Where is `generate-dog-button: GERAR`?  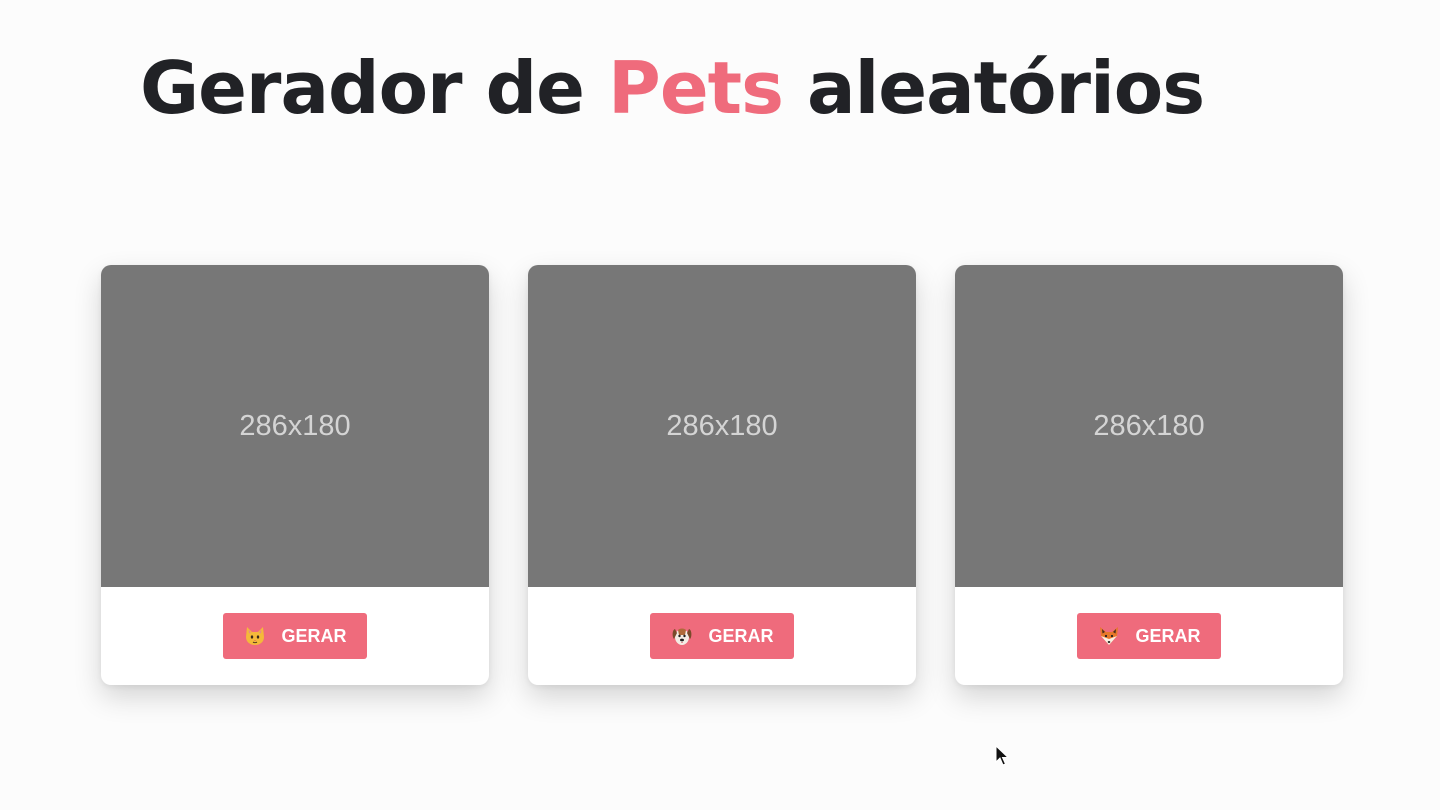 generate-dog-button: GERAR is located at coordinates (722, 636).